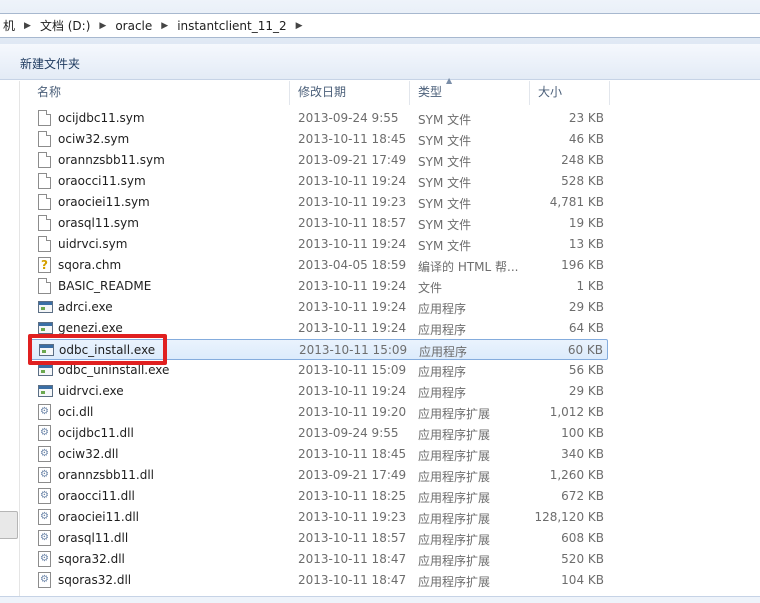 This screenshot has width=760, height=603. What do you see at coordinates (76, 412) in the screenshot?
I see `file-name: oci.dll` at bounding box center [76, 412].